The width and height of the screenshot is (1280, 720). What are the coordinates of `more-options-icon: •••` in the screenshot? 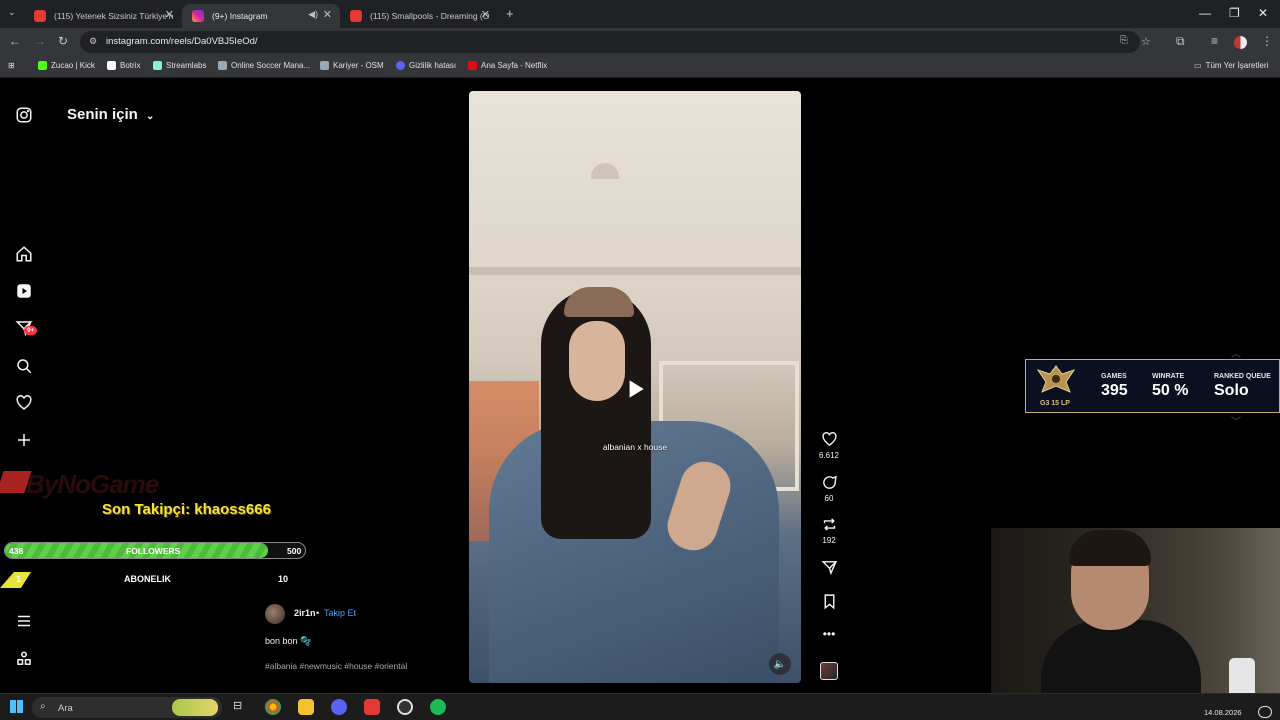 It's located at (829, 634).